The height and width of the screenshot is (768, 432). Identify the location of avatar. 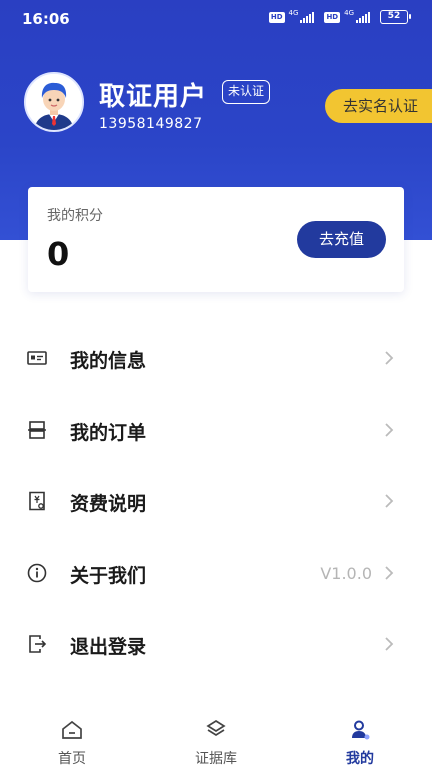
(54, 102).